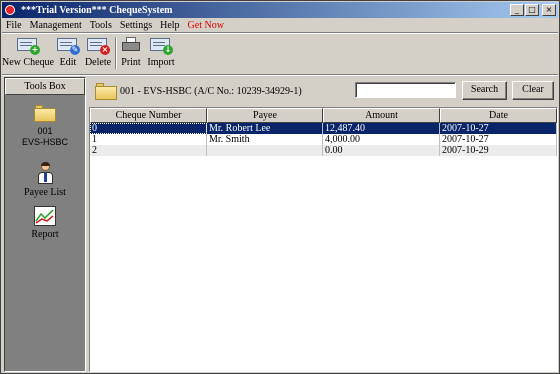 This screenshot has height=374, width=560. Describe the element at coordinates (381, 115) in the screenshot. I see `column-header-amount: Amount` at that location.